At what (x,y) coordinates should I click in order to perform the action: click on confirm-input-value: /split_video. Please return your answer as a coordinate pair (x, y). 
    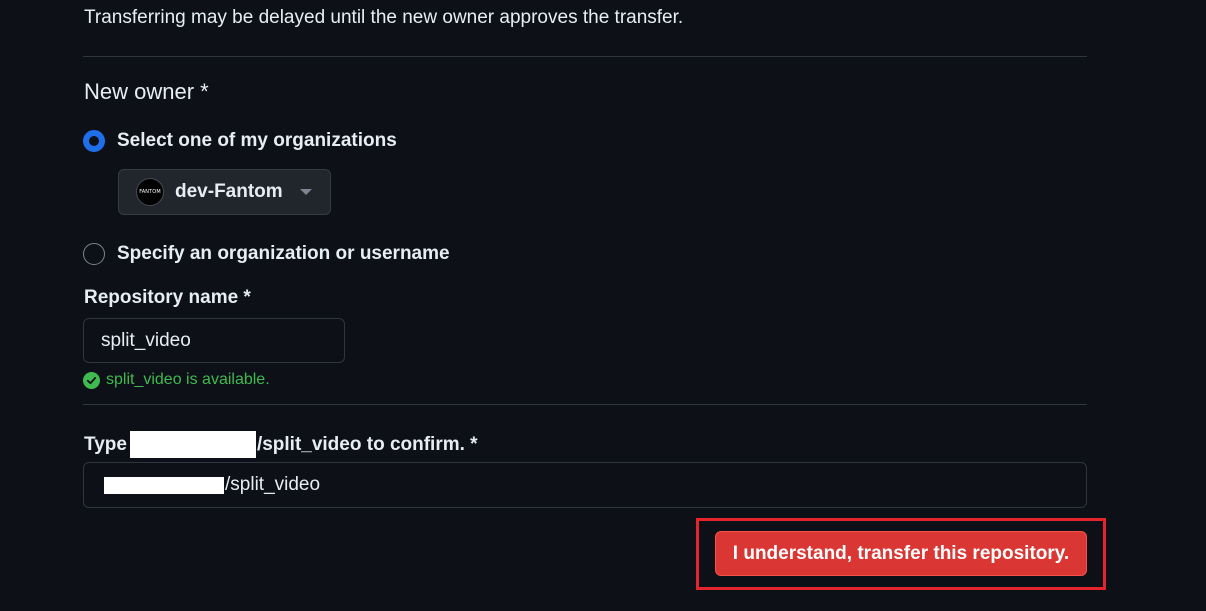
    Looking at the image, I should click on (273, 484).